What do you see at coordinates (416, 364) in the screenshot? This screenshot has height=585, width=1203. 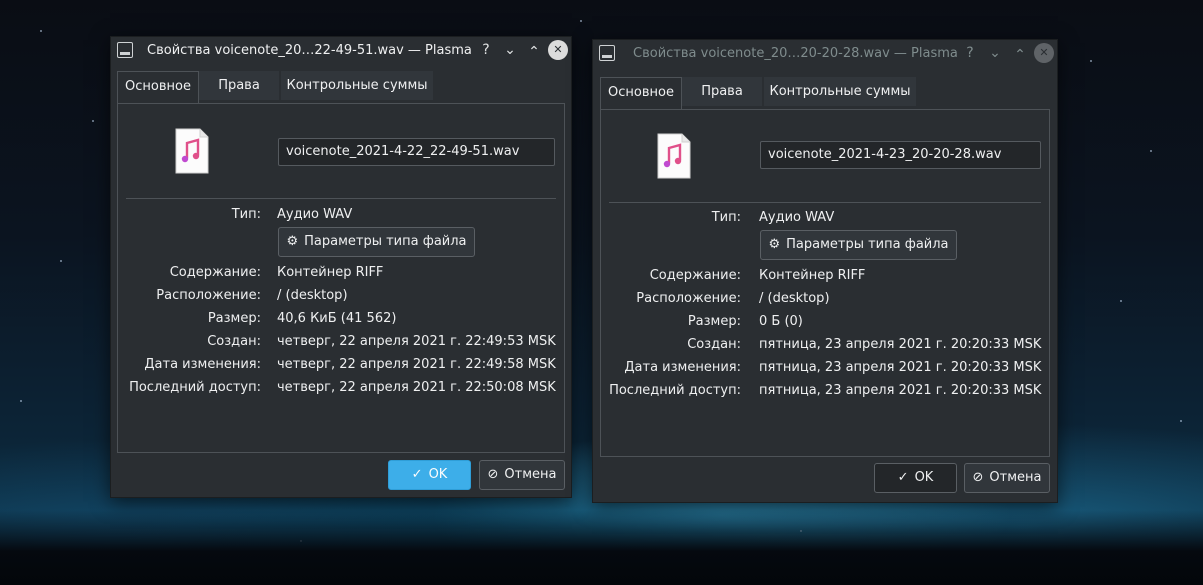 I see `modified-value: четверг, 22 апреля 2021 г. 22:49:58 MSK` at bounding box center [416, 364].